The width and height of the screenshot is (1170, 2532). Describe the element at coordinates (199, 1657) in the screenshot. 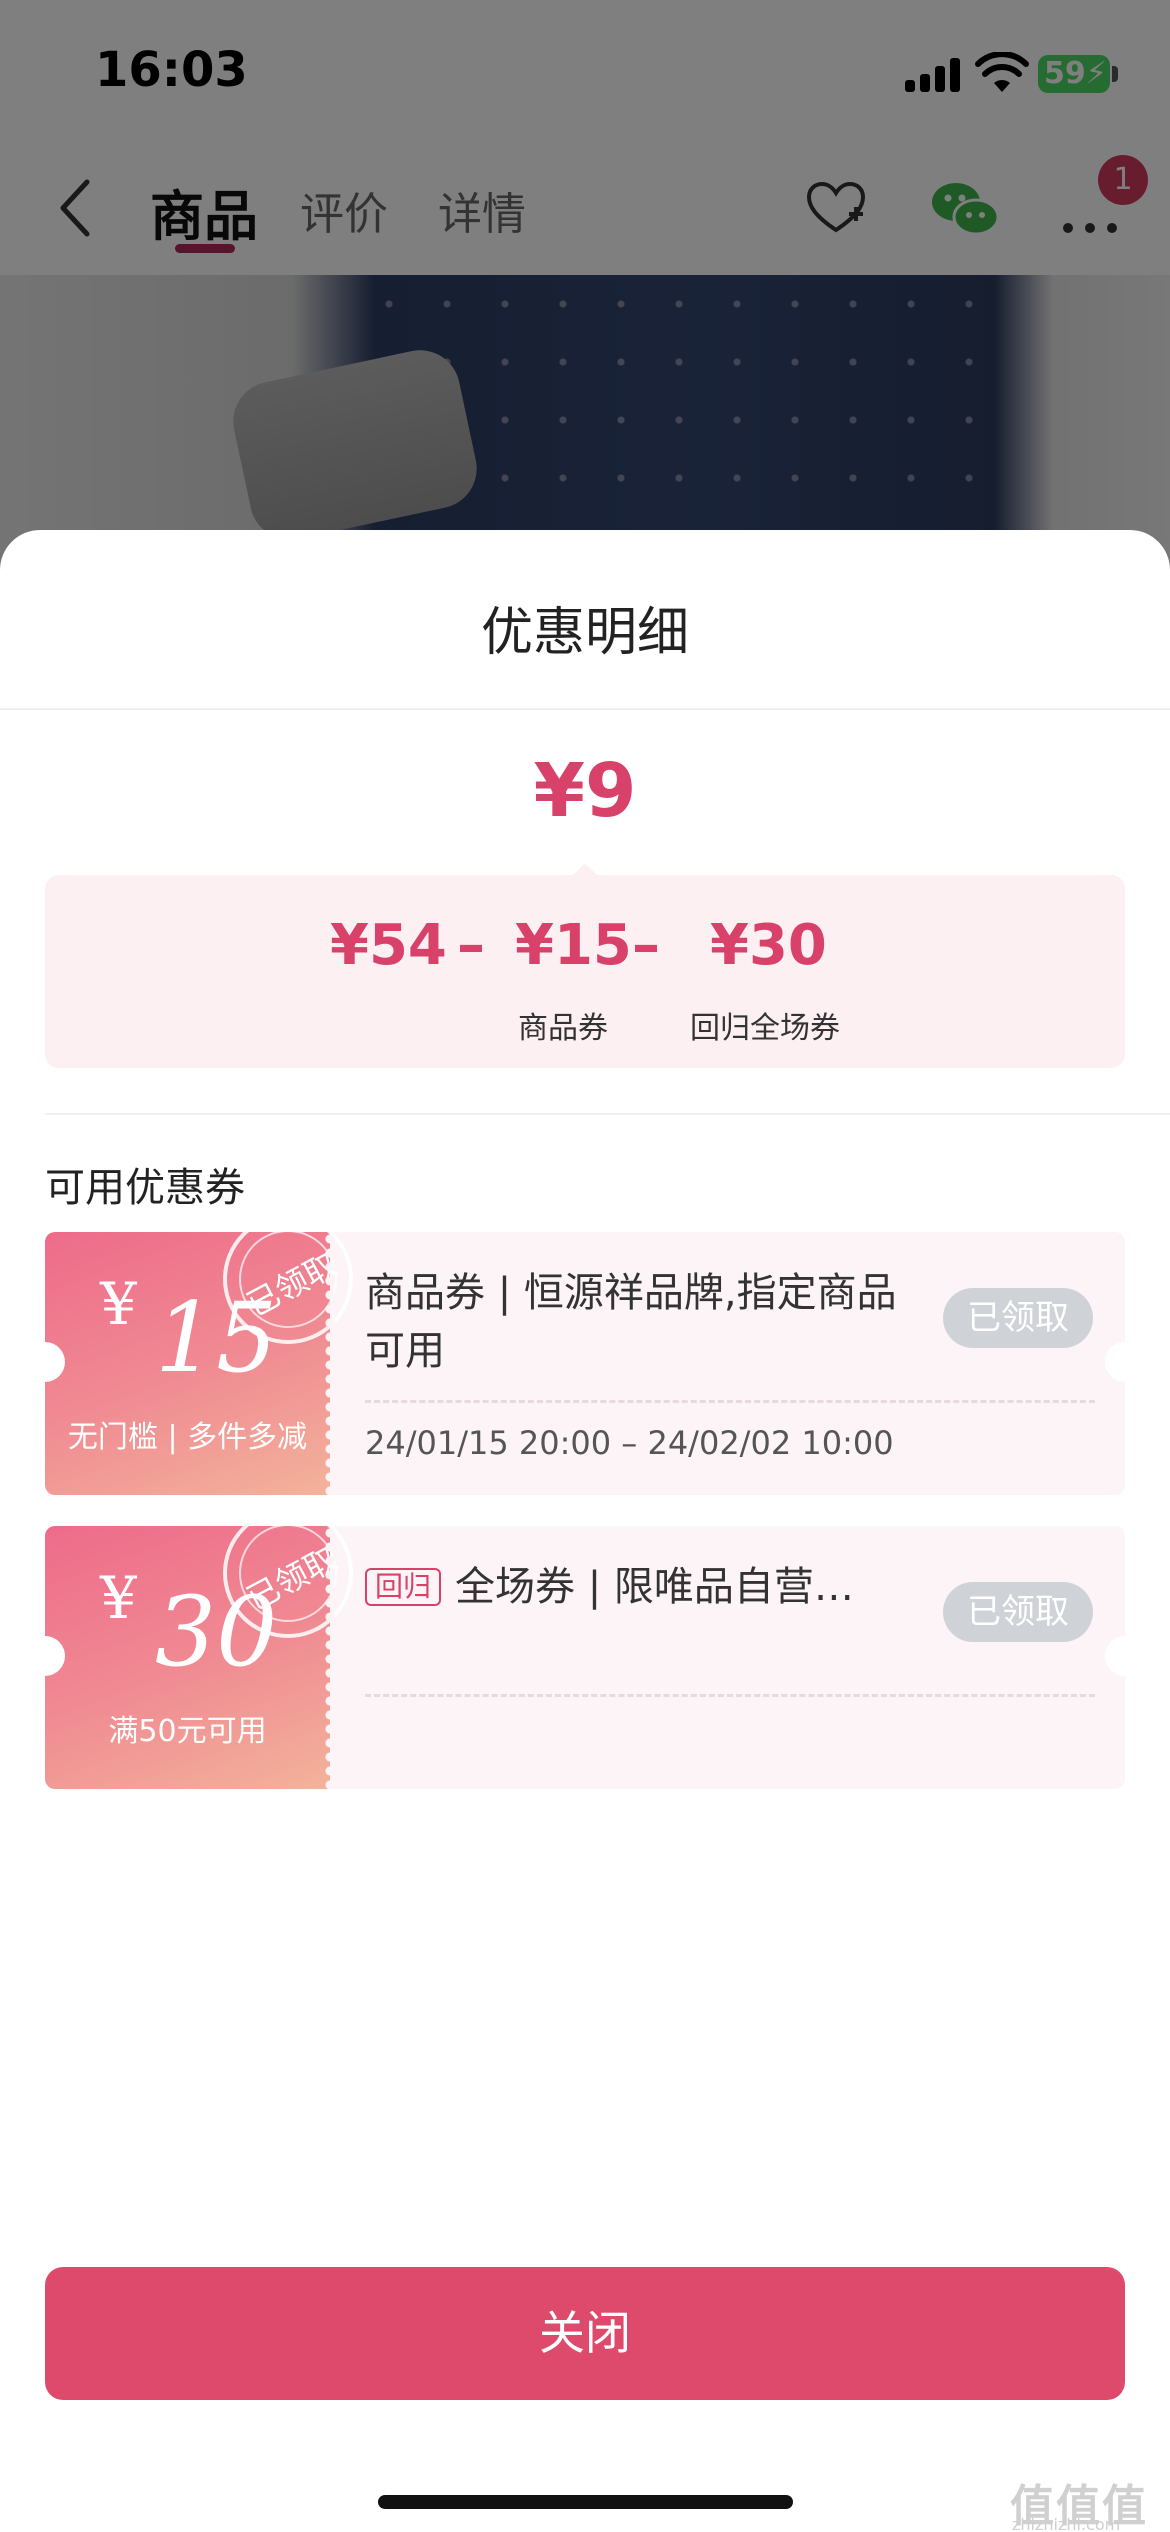

I see `coupon-amount-panel: ¥ 30 满50元可用 已领取` at that location.